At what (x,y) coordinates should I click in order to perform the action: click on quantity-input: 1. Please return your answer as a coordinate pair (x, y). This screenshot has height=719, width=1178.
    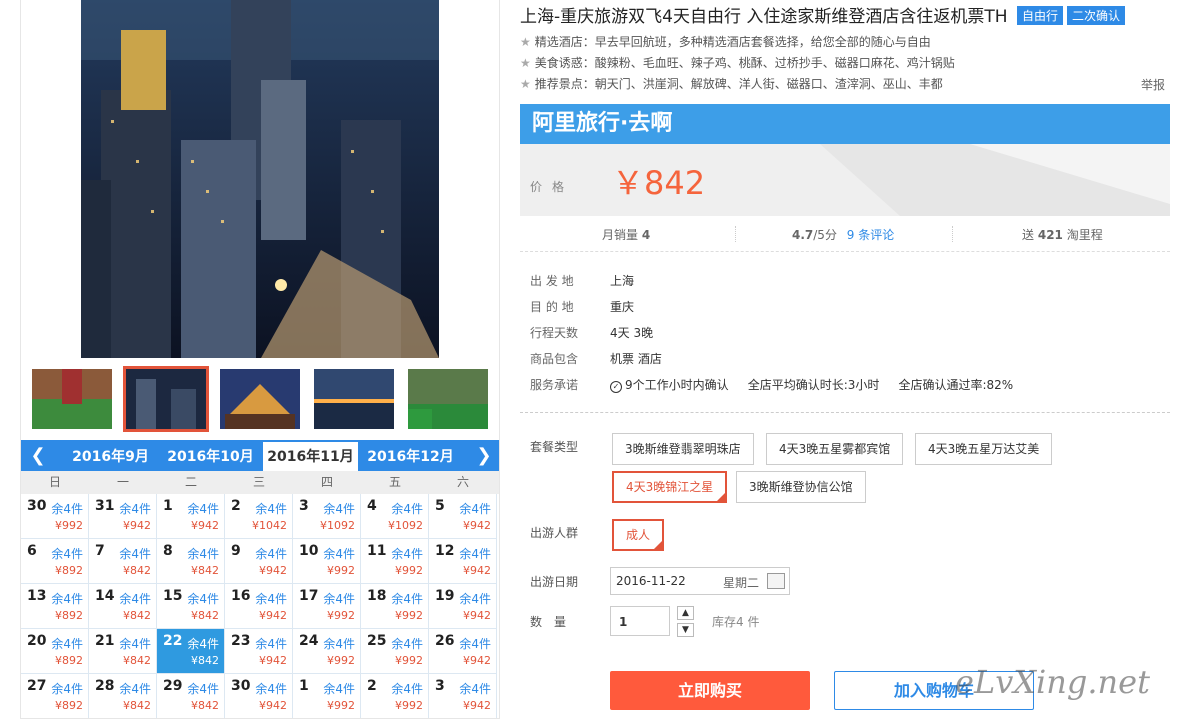
    Looking at the image, I should click on (640, 621).